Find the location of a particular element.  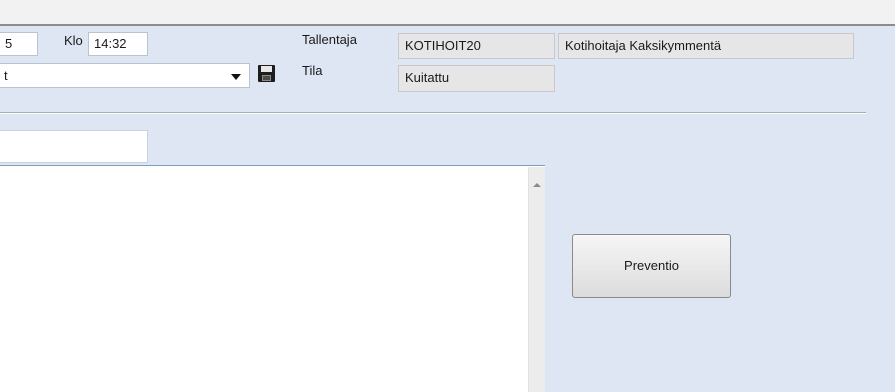

time-label: Klo is located at coordinates (73, 40).